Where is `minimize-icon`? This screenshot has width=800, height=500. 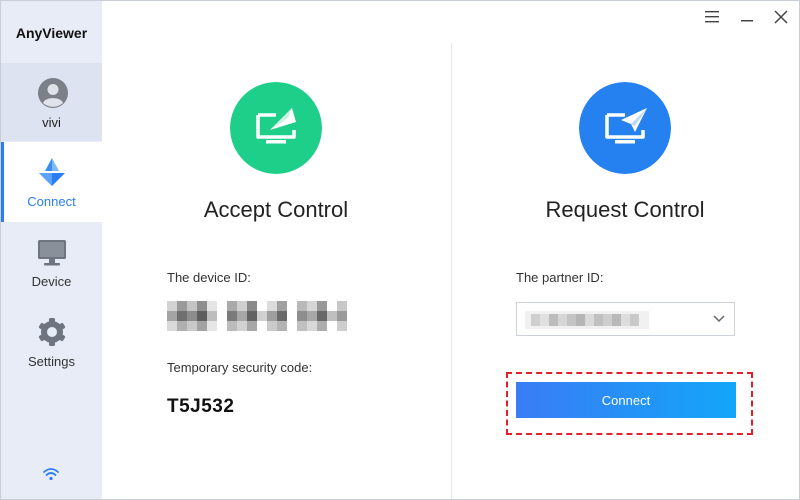
minimize-icon is located at coordinates (747, 17).